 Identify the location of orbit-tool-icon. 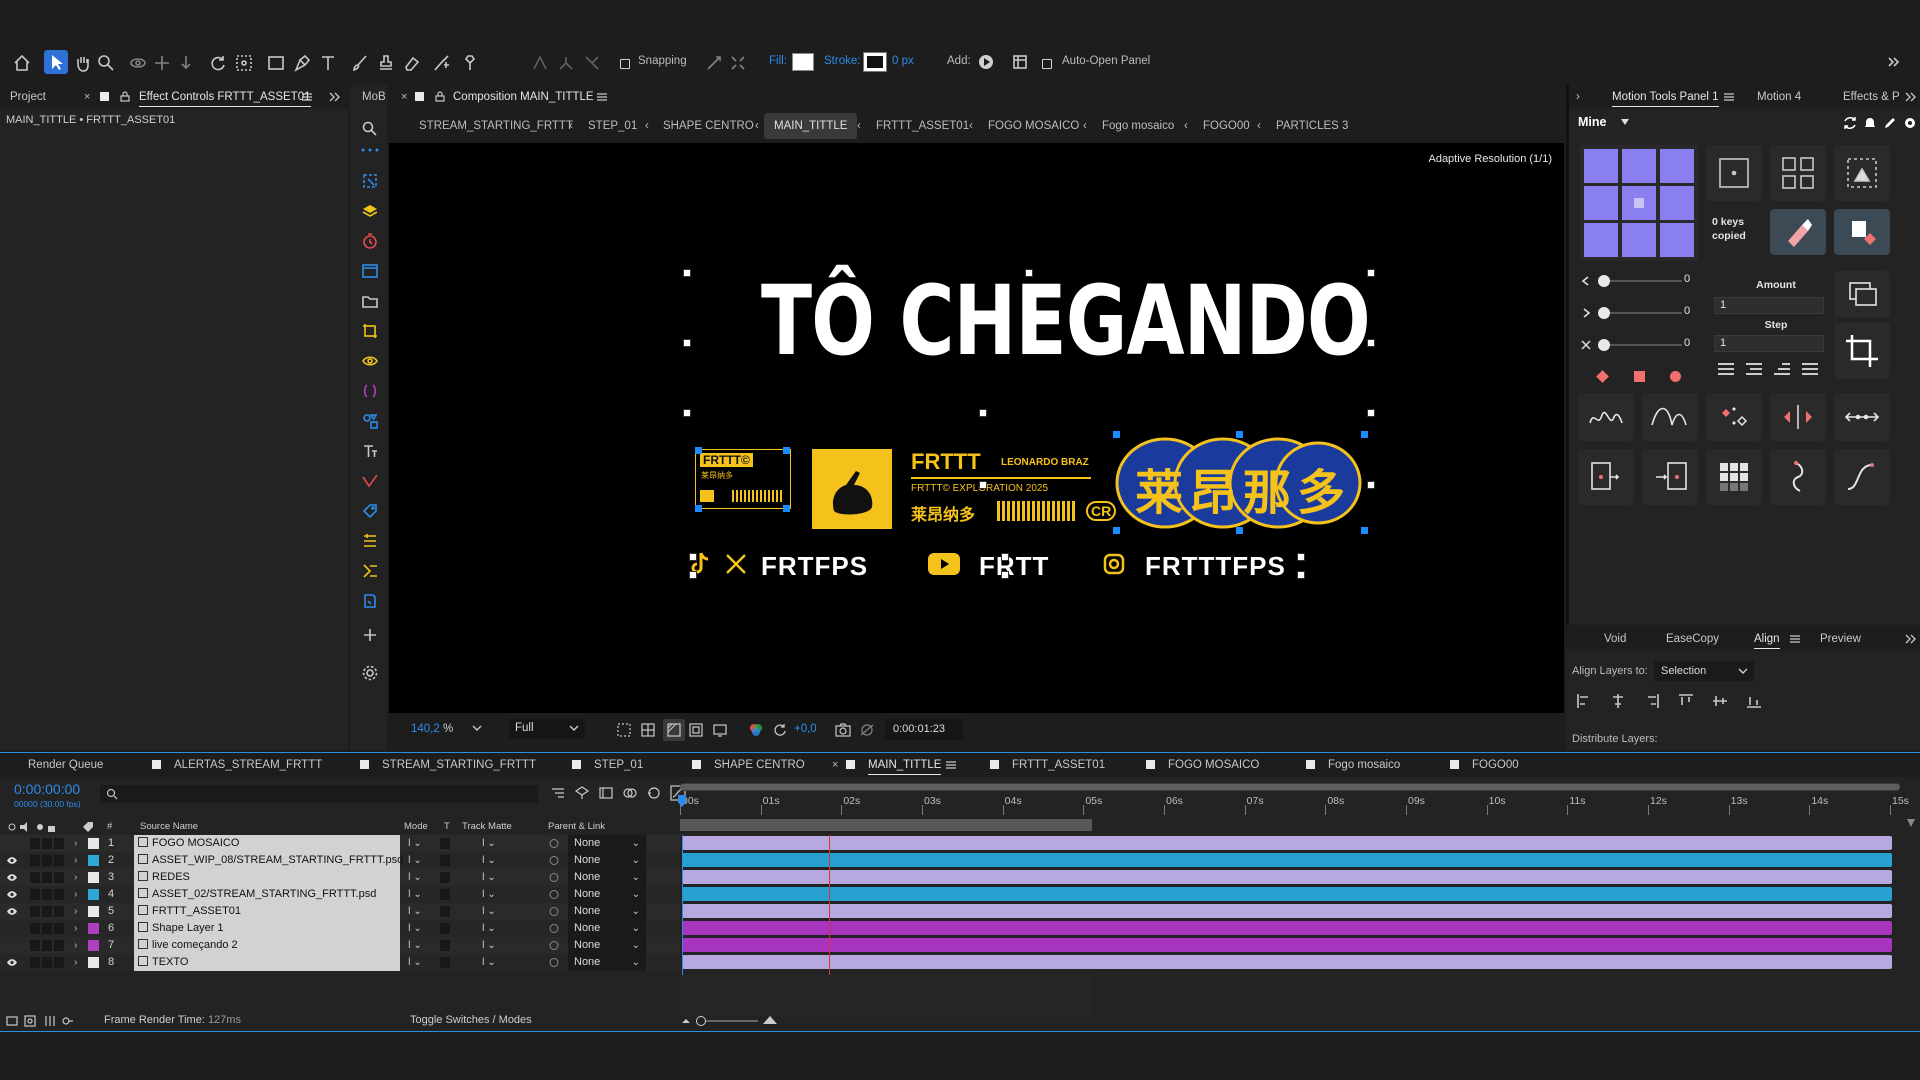
(138, 63).